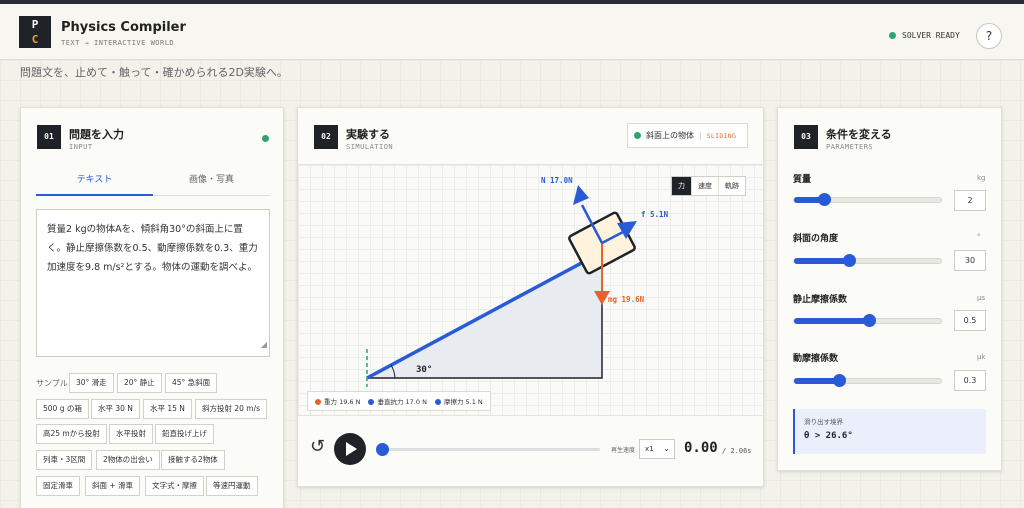 The width and height of the screenshot is (1024, 508). I want to click on param-unit: °, so click(979, 237).